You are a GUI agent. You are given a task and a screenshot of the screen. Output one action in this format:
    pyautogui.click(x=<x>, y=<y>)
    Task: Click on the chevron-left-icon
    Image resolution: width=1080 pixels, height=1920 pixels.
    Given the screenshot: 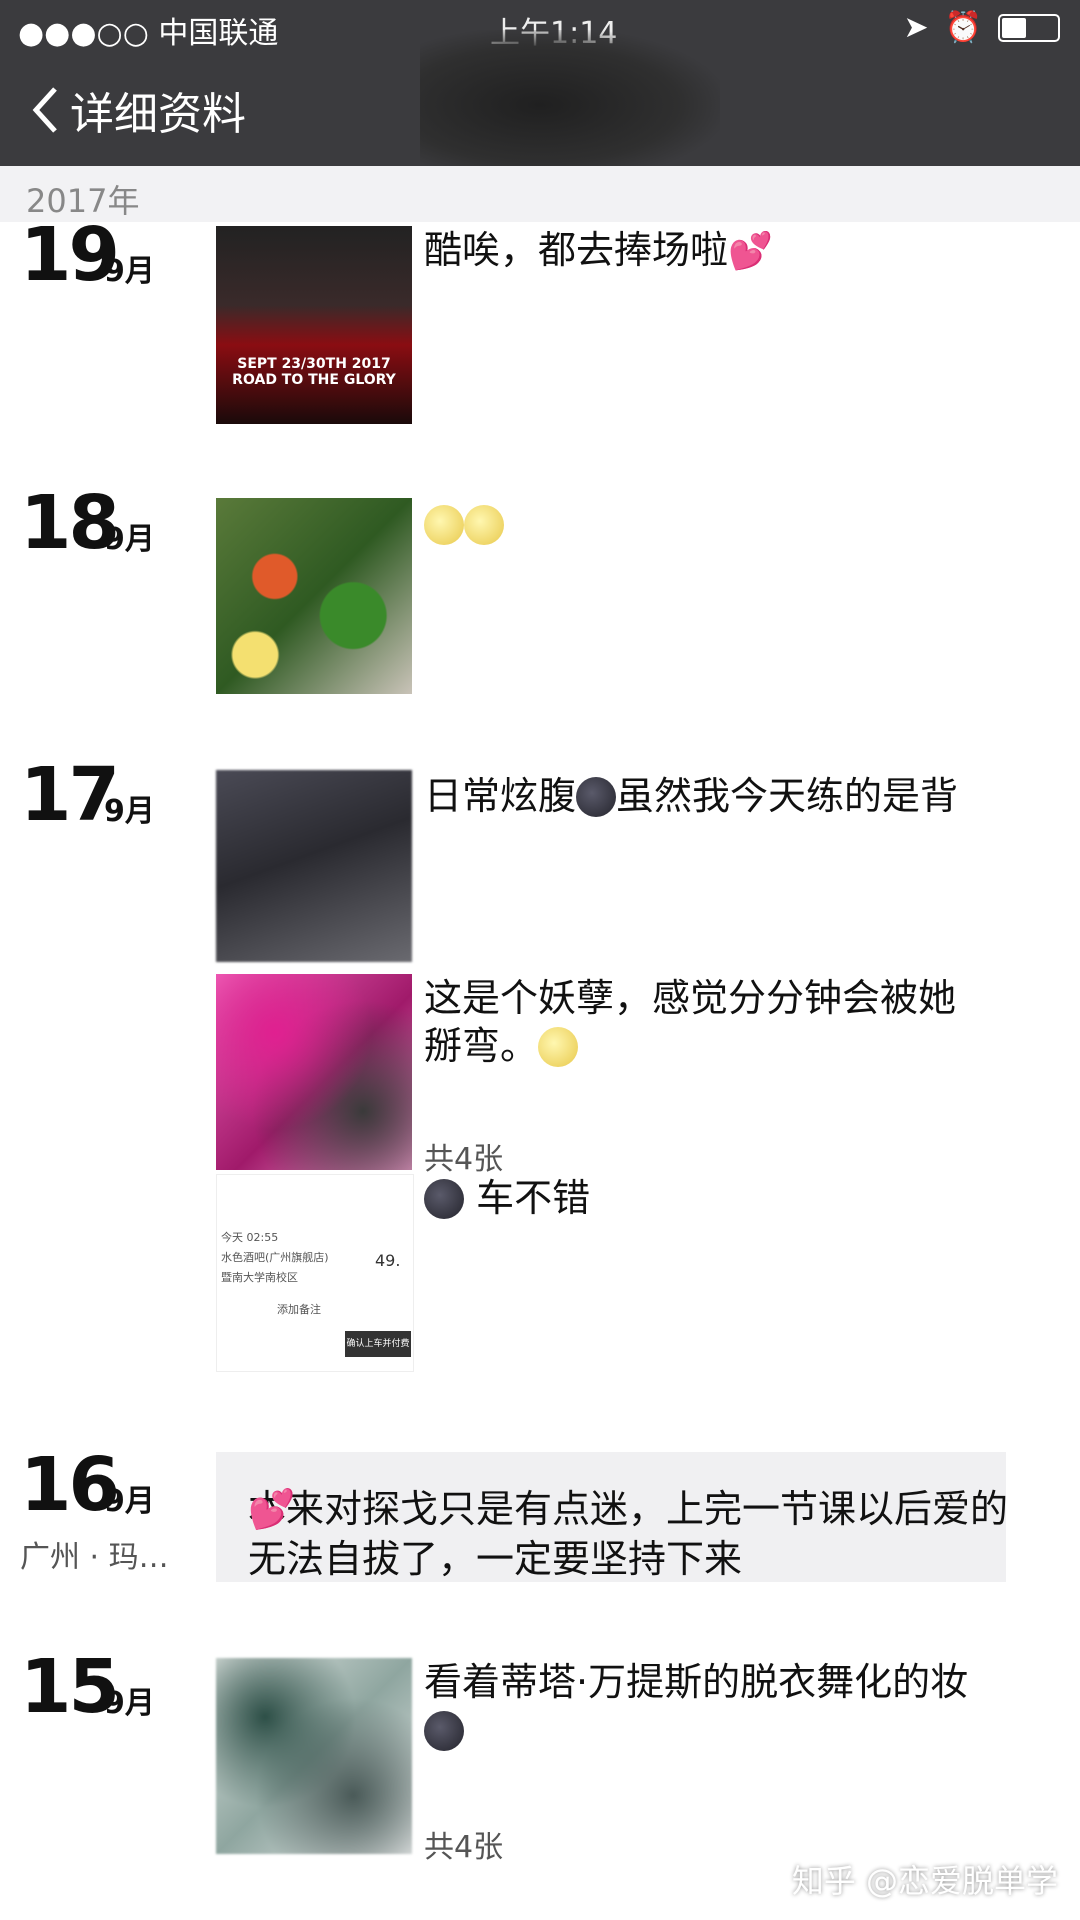 What is the action you would take?
    pyautogui.click(x=44, y=110)
    